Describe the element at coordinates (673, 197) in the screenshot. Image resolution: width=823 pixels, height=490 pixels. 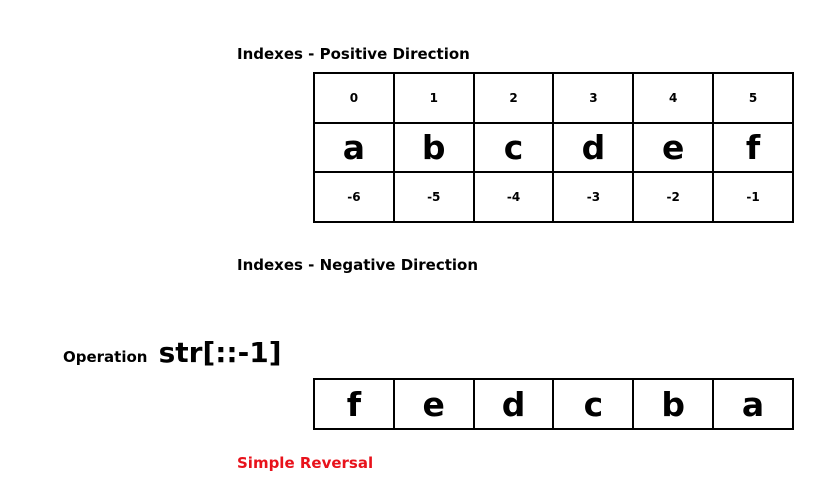
I see `negative-index-cell: -2` at that location.